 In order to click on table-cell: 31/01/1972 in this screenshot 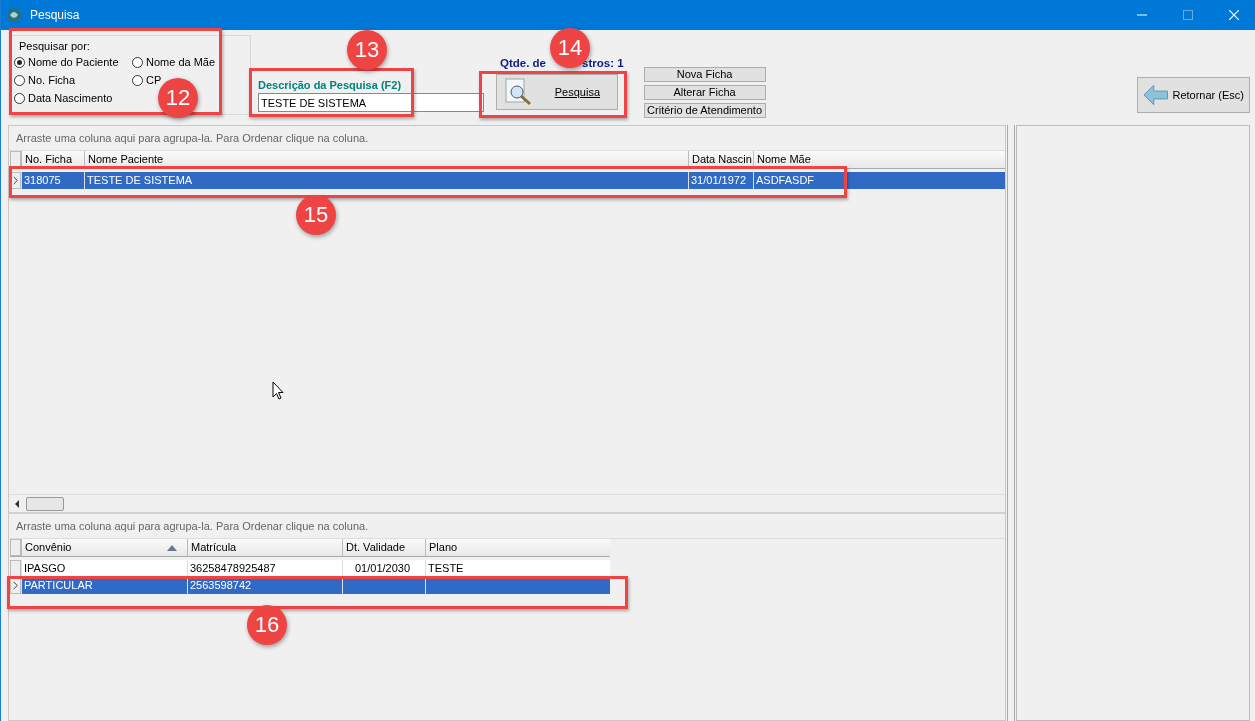, I will do `click(720, 180)`.